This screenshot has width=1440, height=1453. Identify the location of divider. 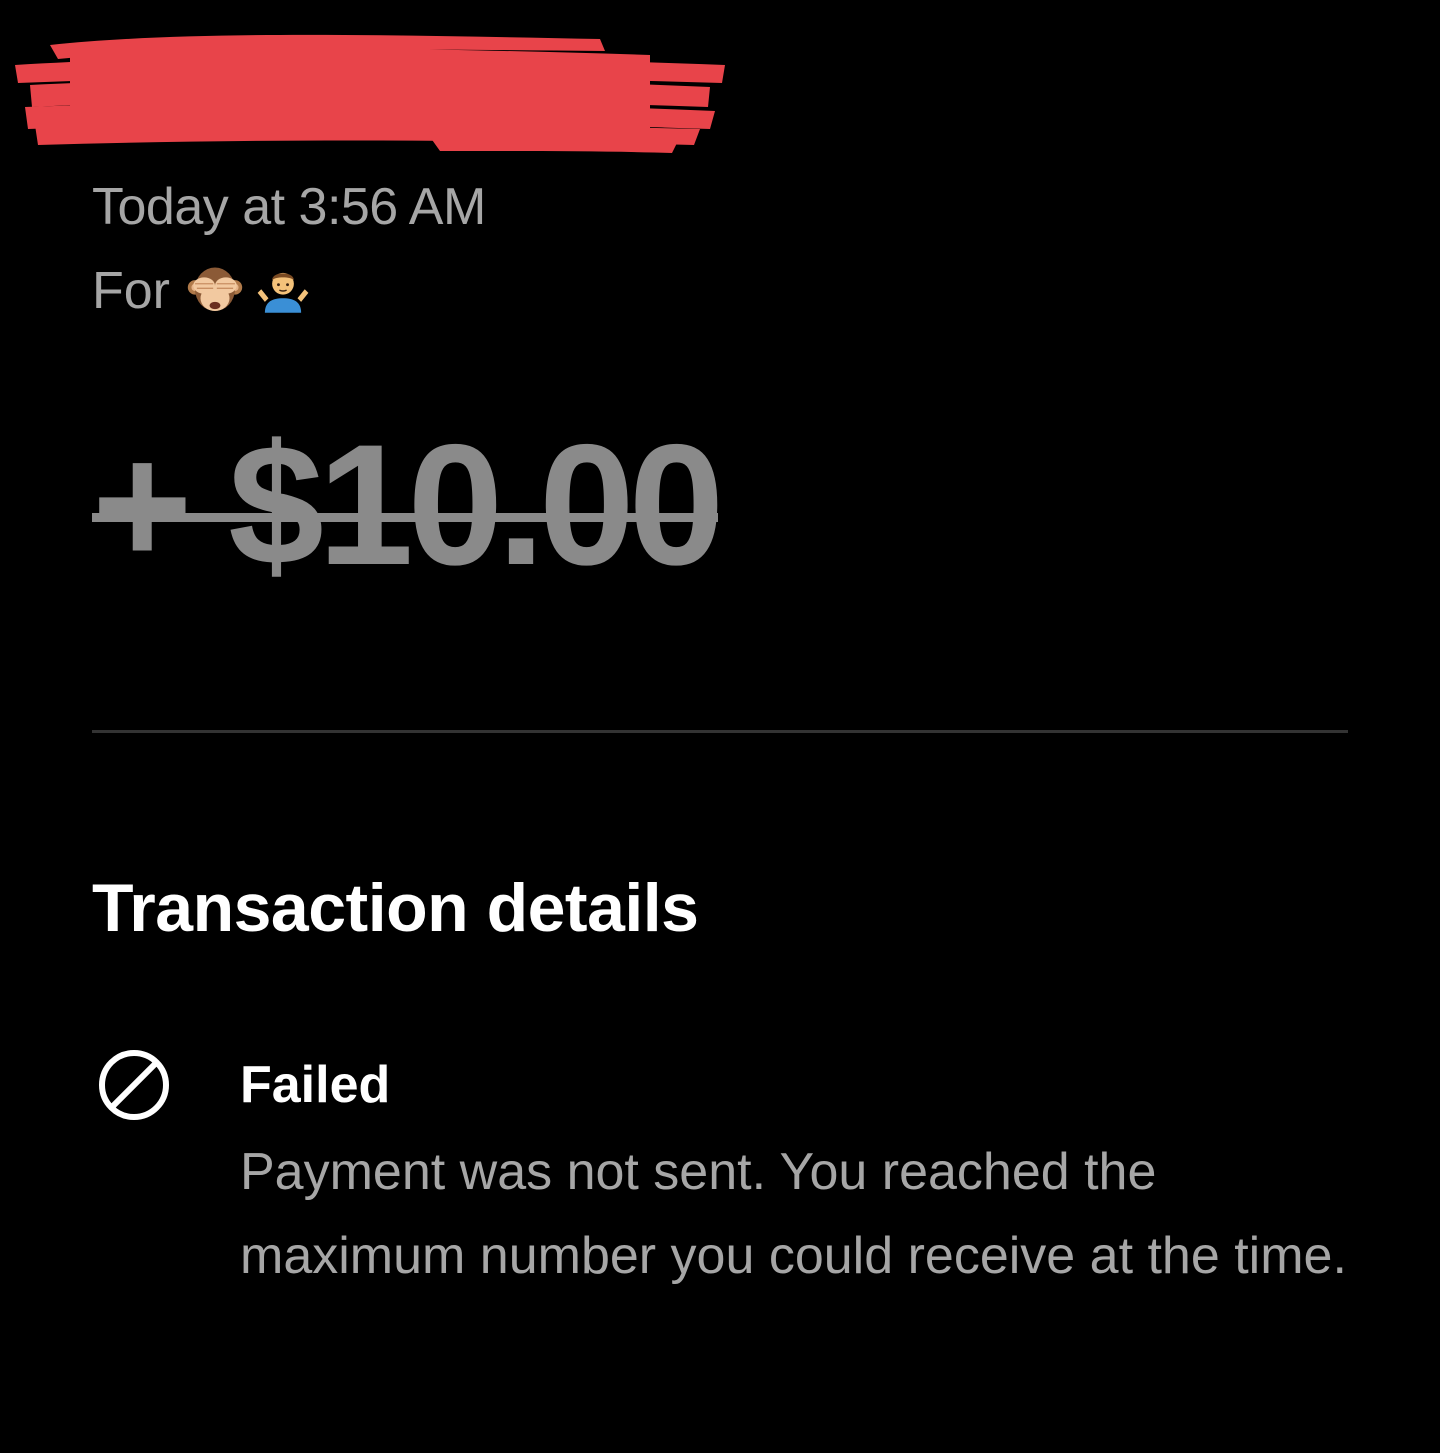
(720, 731).